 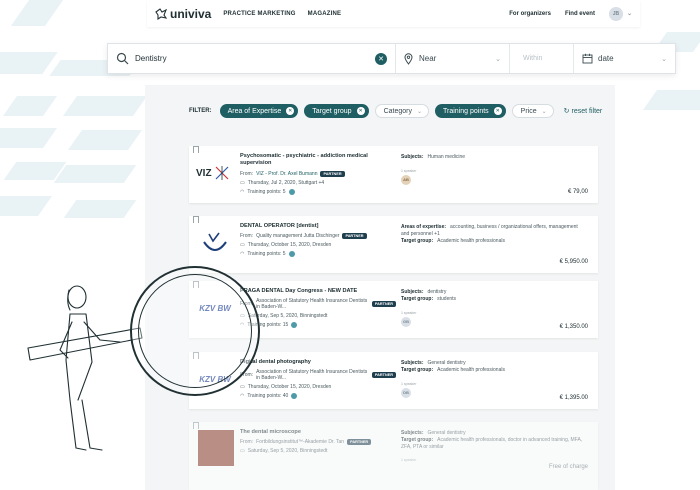 I want to click on nav-link-find-event: Find event, so click(x=580, y=14).